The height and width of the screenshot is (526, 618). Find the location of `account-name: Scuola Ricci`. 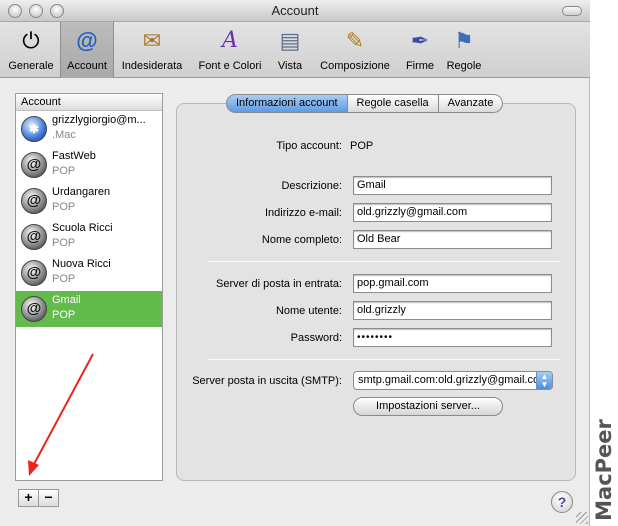

account-name: Scuola Ricci is located at coordinates (82, 228).